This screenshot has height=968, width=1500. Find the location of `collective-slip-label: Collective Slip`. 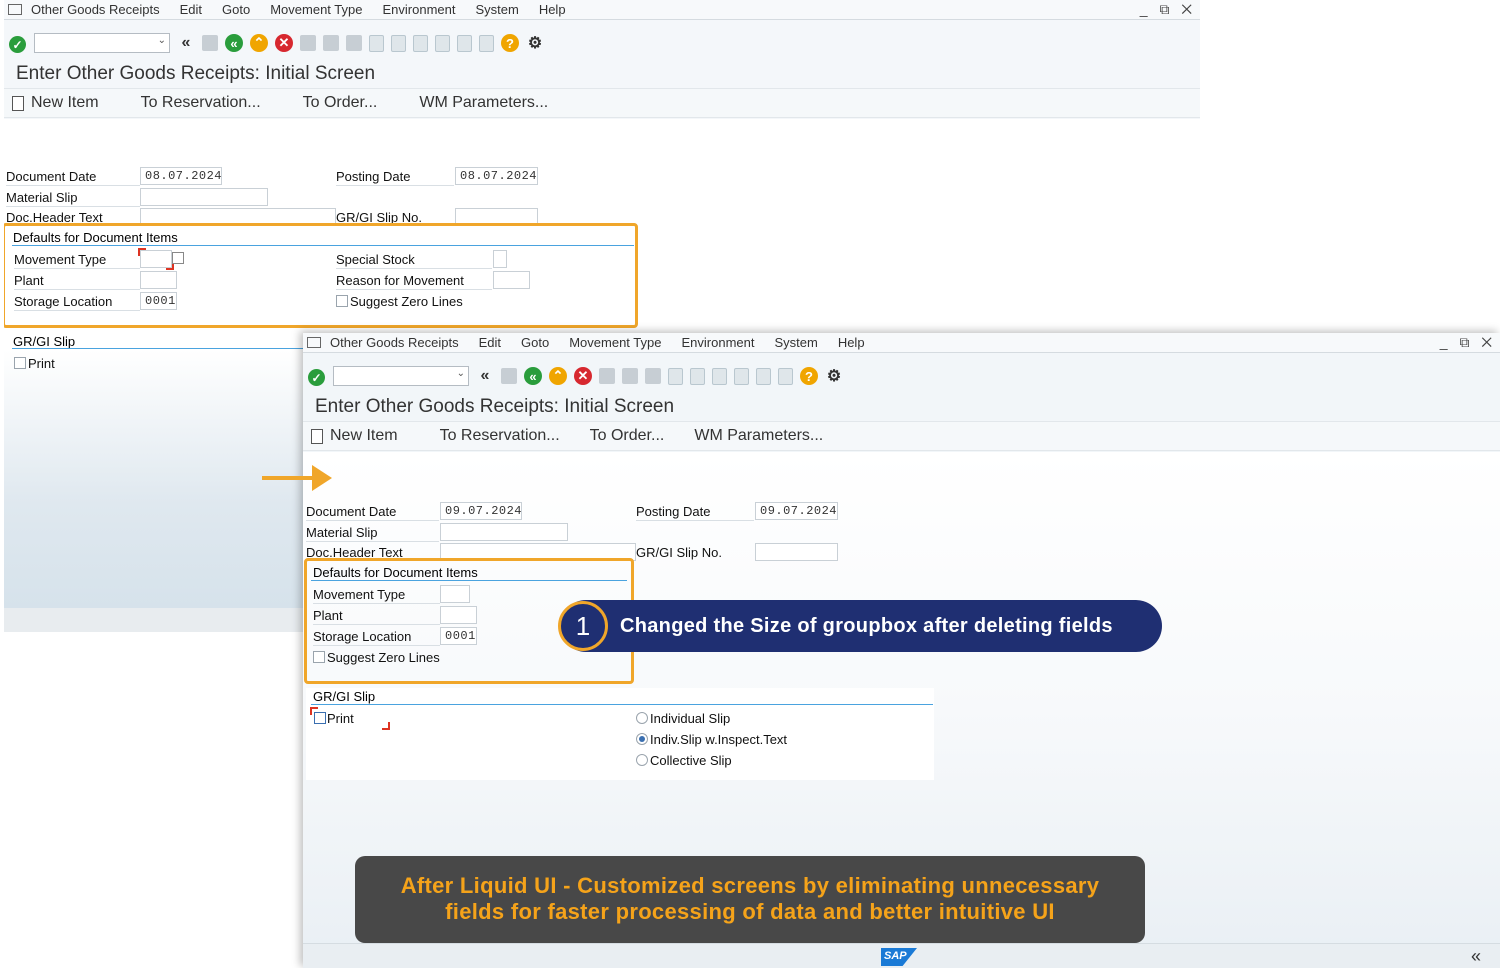

collective-slip-label: Collective Slip is located at coordinates (691, 760).